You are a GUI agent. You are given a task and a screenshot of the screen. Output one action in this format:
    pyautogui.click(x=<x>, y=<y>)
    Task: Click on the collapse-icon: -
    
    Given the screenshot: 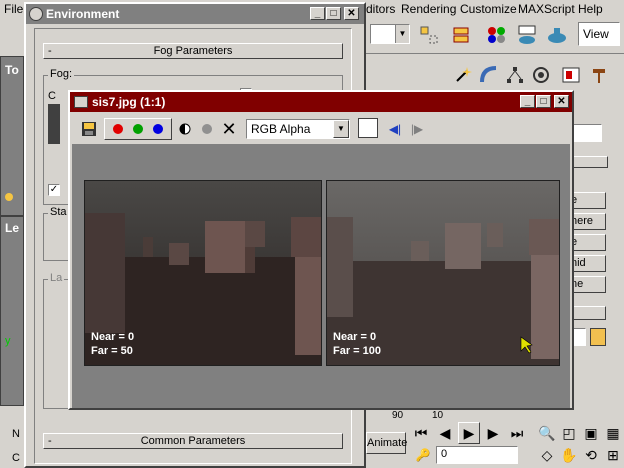 What is the action you would take?
    pyautogui.click(x=50, y=51)
    